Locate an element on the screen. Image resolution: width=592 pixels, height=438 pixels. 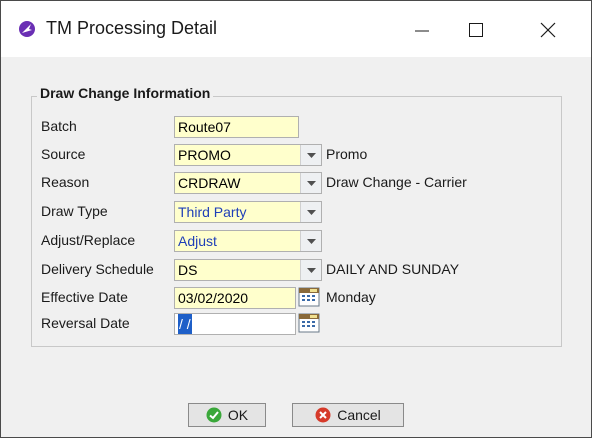
draw-type-select: Third Party is located at coordinates (248, 212).